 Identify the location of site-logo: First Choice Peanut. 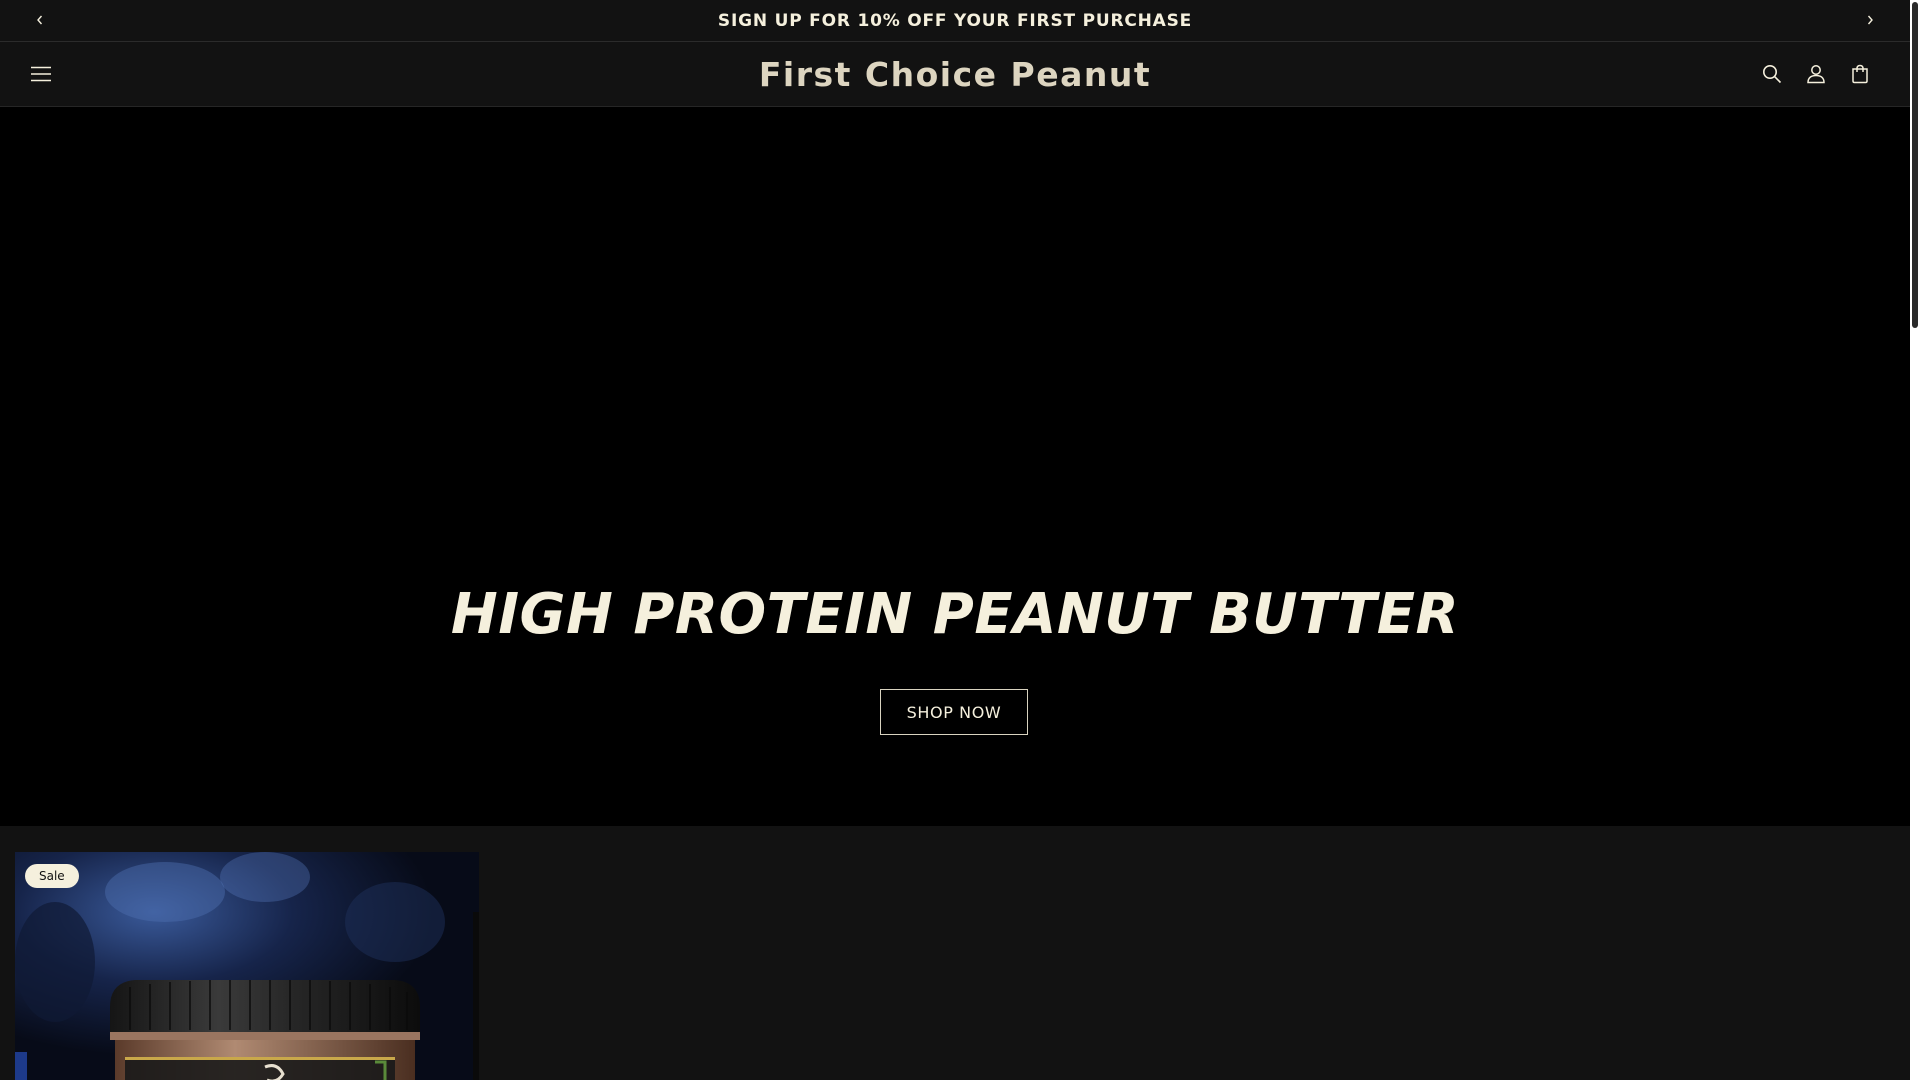
(955, 74).